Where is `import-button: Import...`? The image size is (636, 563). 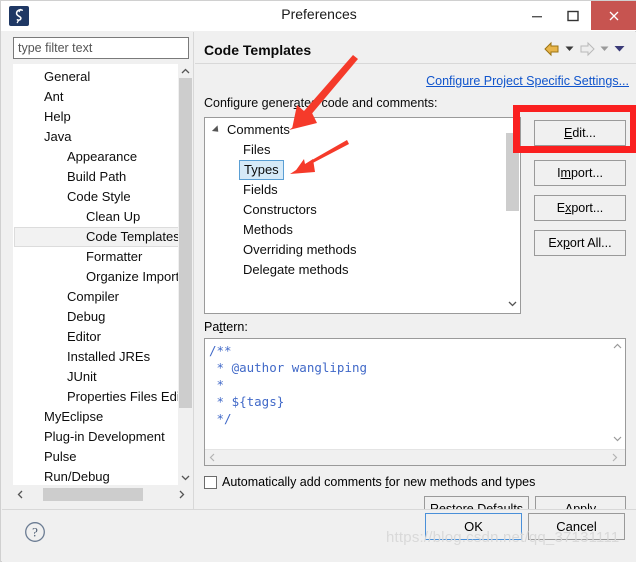
import-button: Import... is located at coordinates (580, 173).